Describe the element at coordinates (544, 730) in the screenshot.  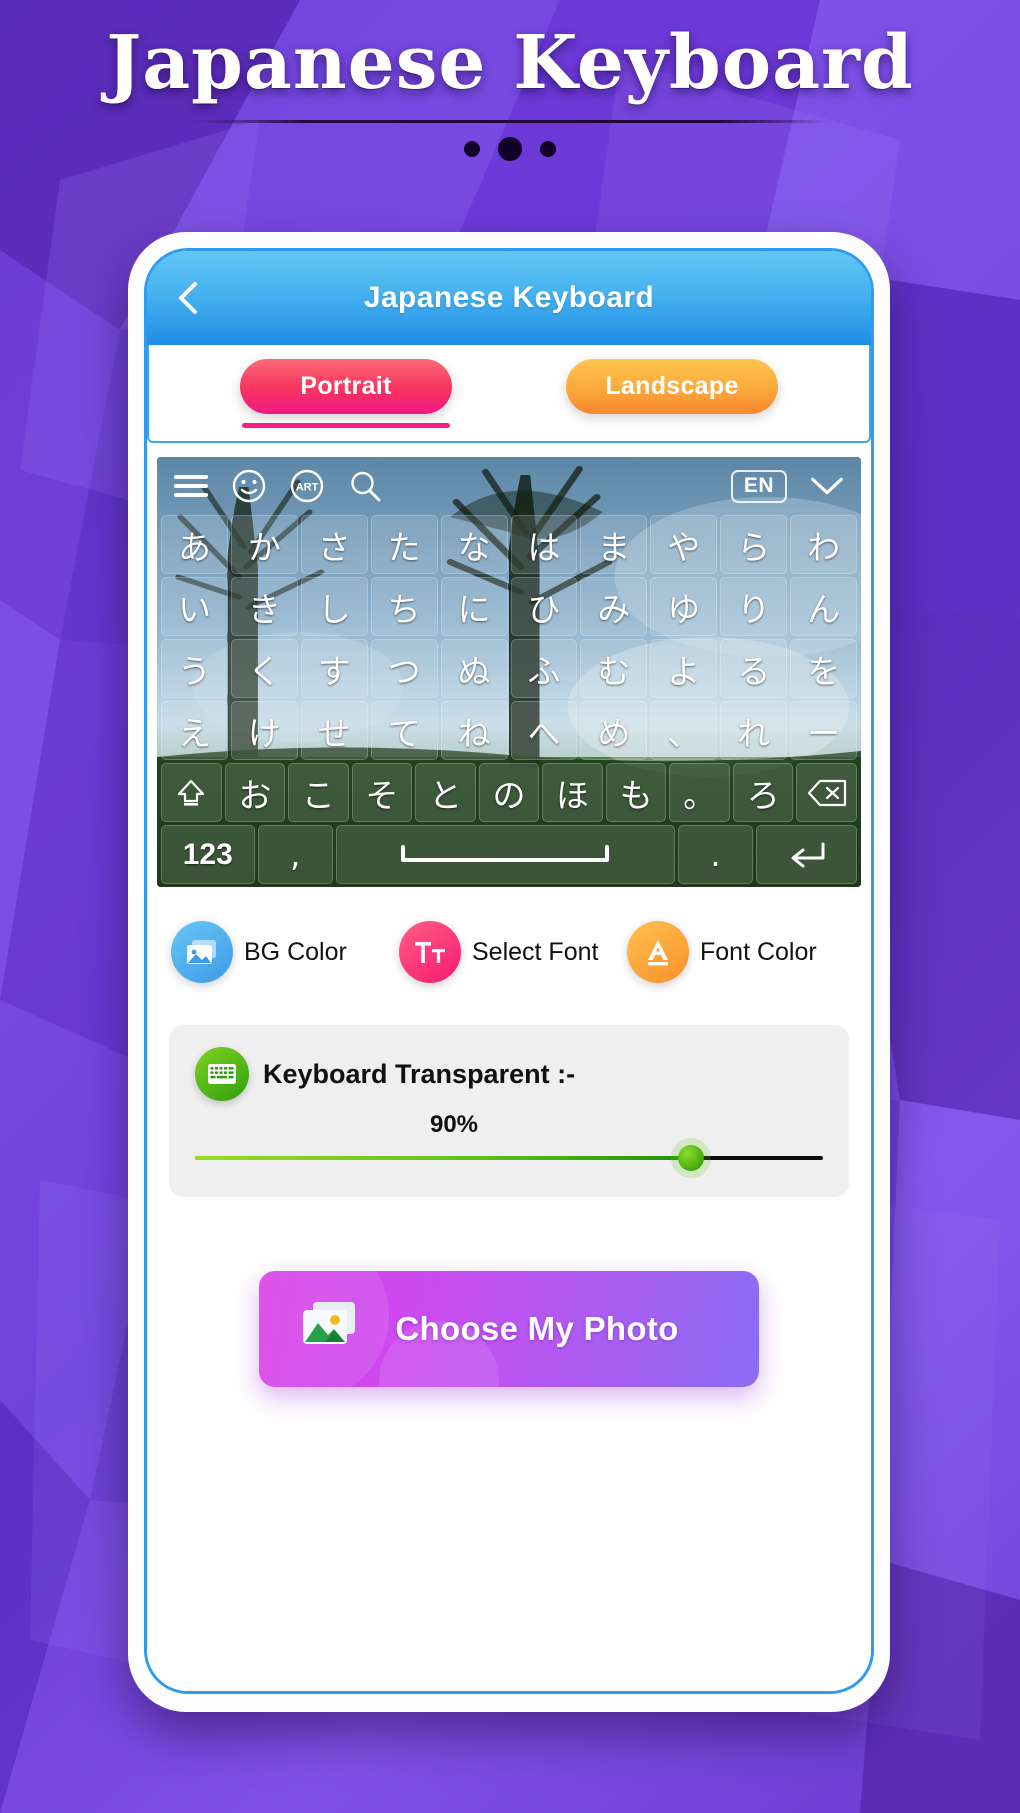
I see `key: へ` at that location.